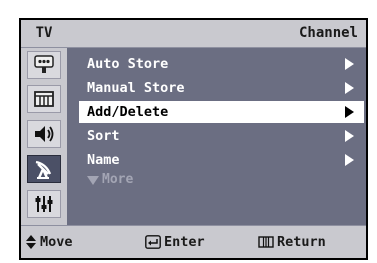 Image resolution: width=377 pixels, height=263 pixels. Describe the element at coordinates (221, 136) in the screenshot. I see `menu-item-sort: Sort` at that location.